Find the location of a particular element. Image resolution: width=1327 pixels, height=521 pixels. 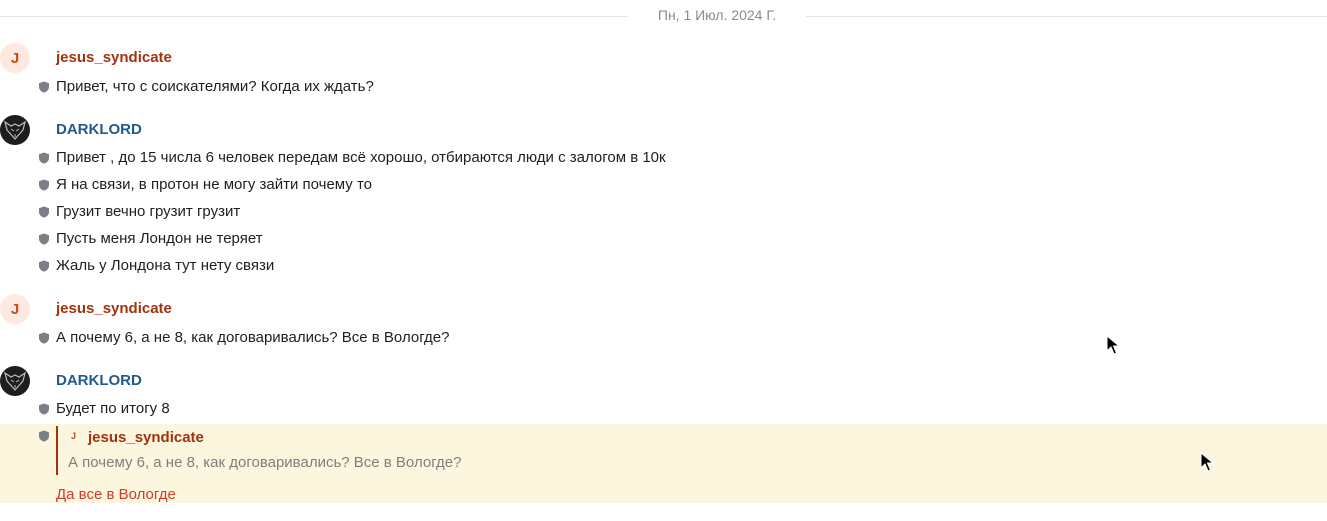

message-text: Будет по итогу 8 is located at coordinates (113, 408).